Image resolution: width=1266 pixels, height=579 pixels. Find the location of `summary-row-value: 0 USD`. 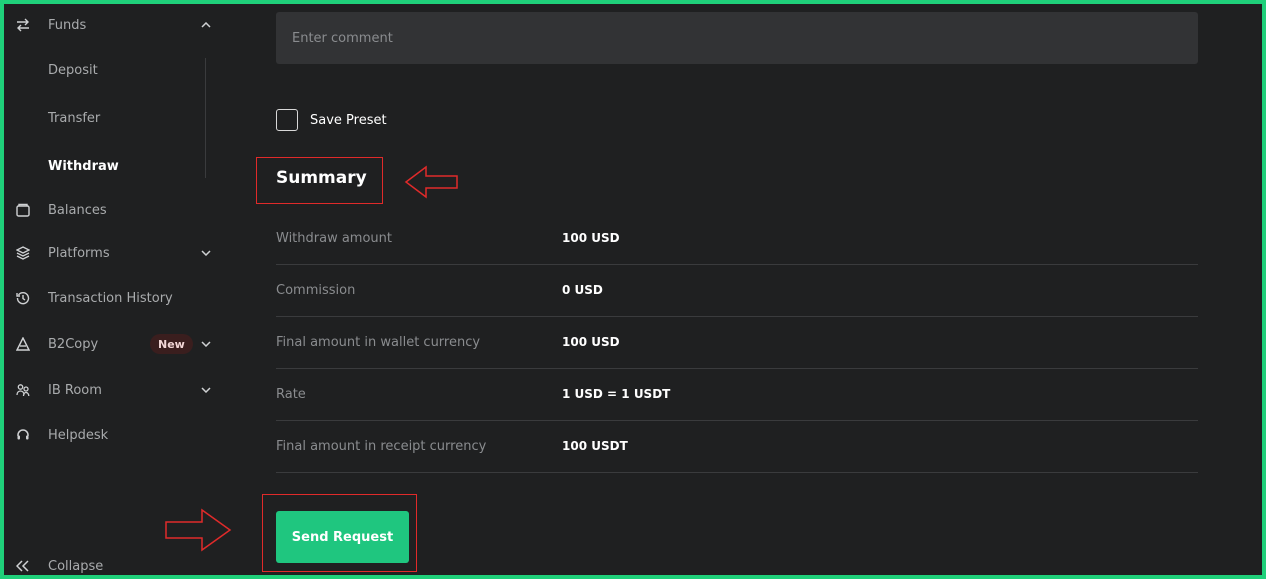

summary-row-value: 0 USD is located at coordinates (582, 290).